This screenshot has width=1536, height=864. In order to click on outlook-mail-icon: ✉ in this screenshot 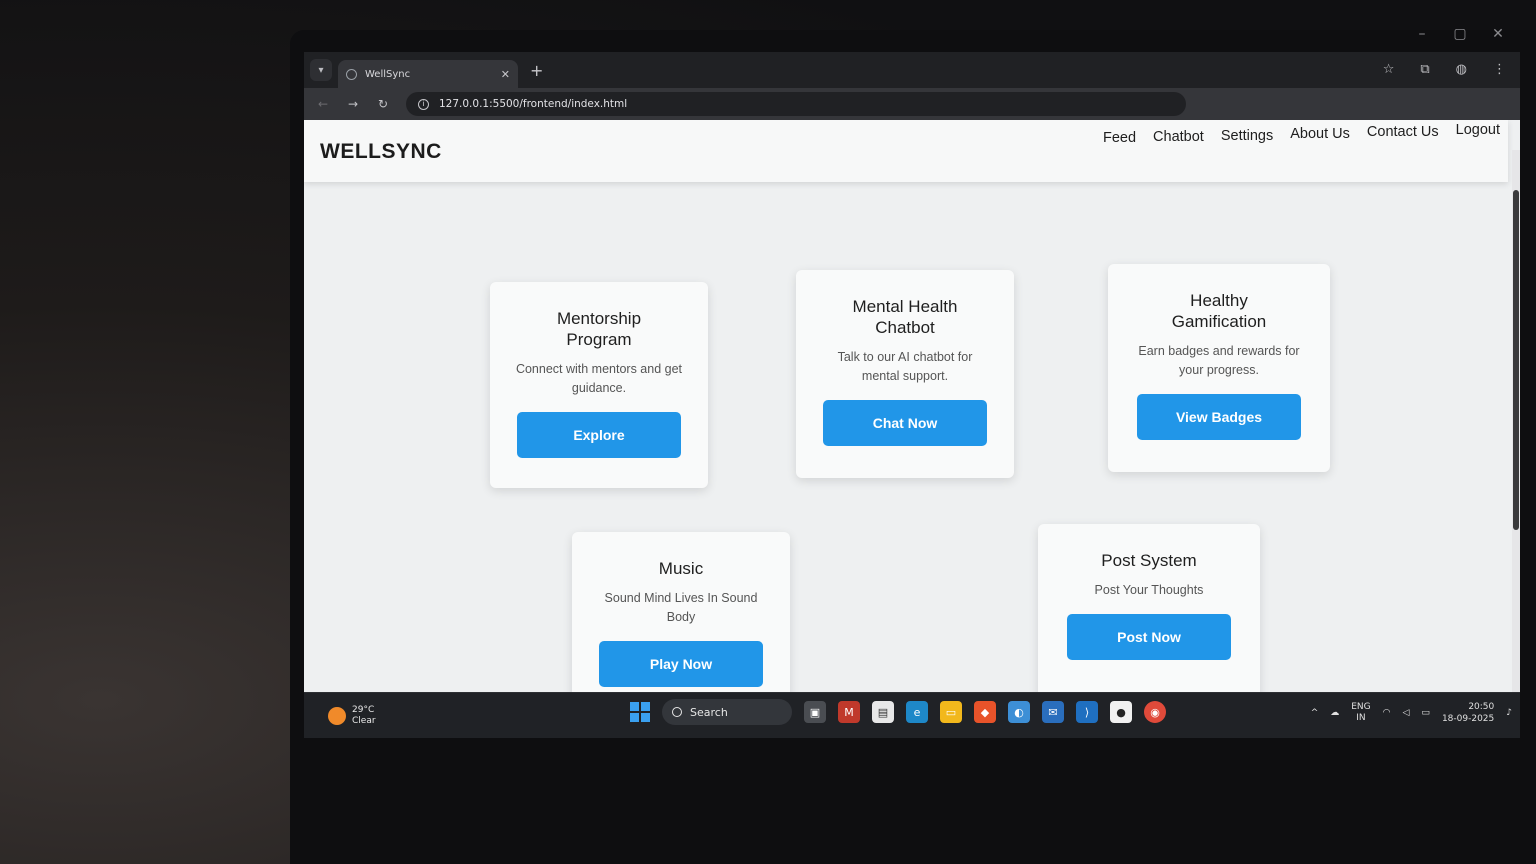, I will do `click(1053, 712)`.